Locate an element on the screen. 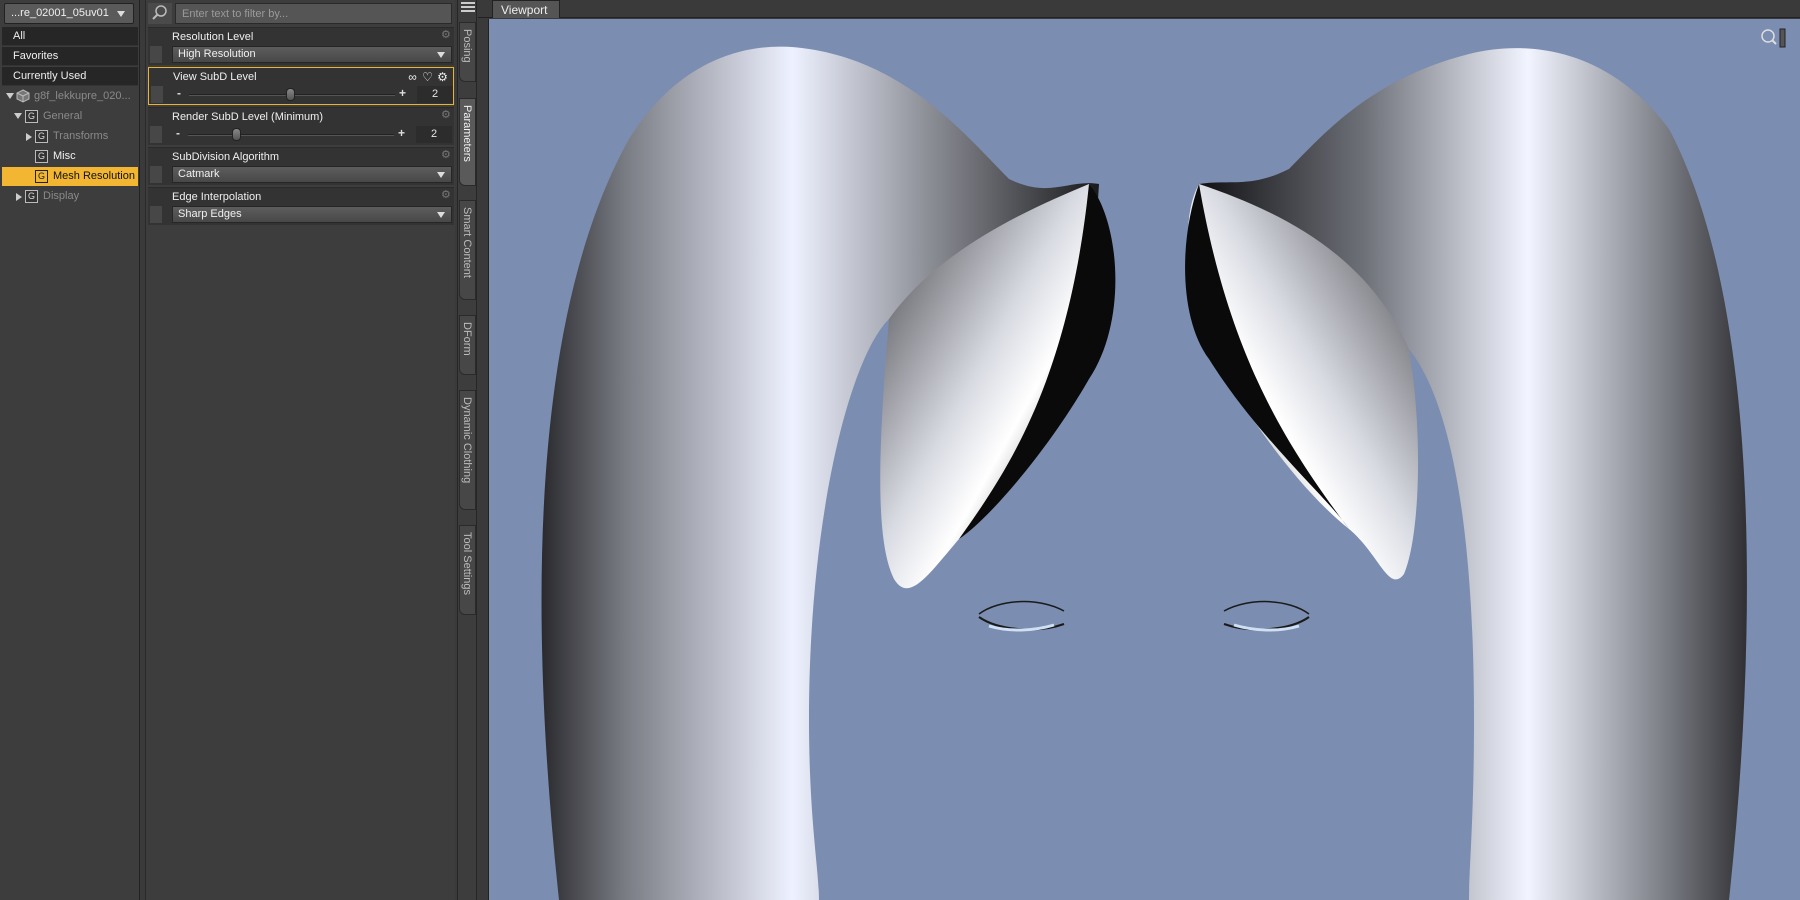  param-label: Render SubD Level (Minimum) is located at coordinates (247, 117).